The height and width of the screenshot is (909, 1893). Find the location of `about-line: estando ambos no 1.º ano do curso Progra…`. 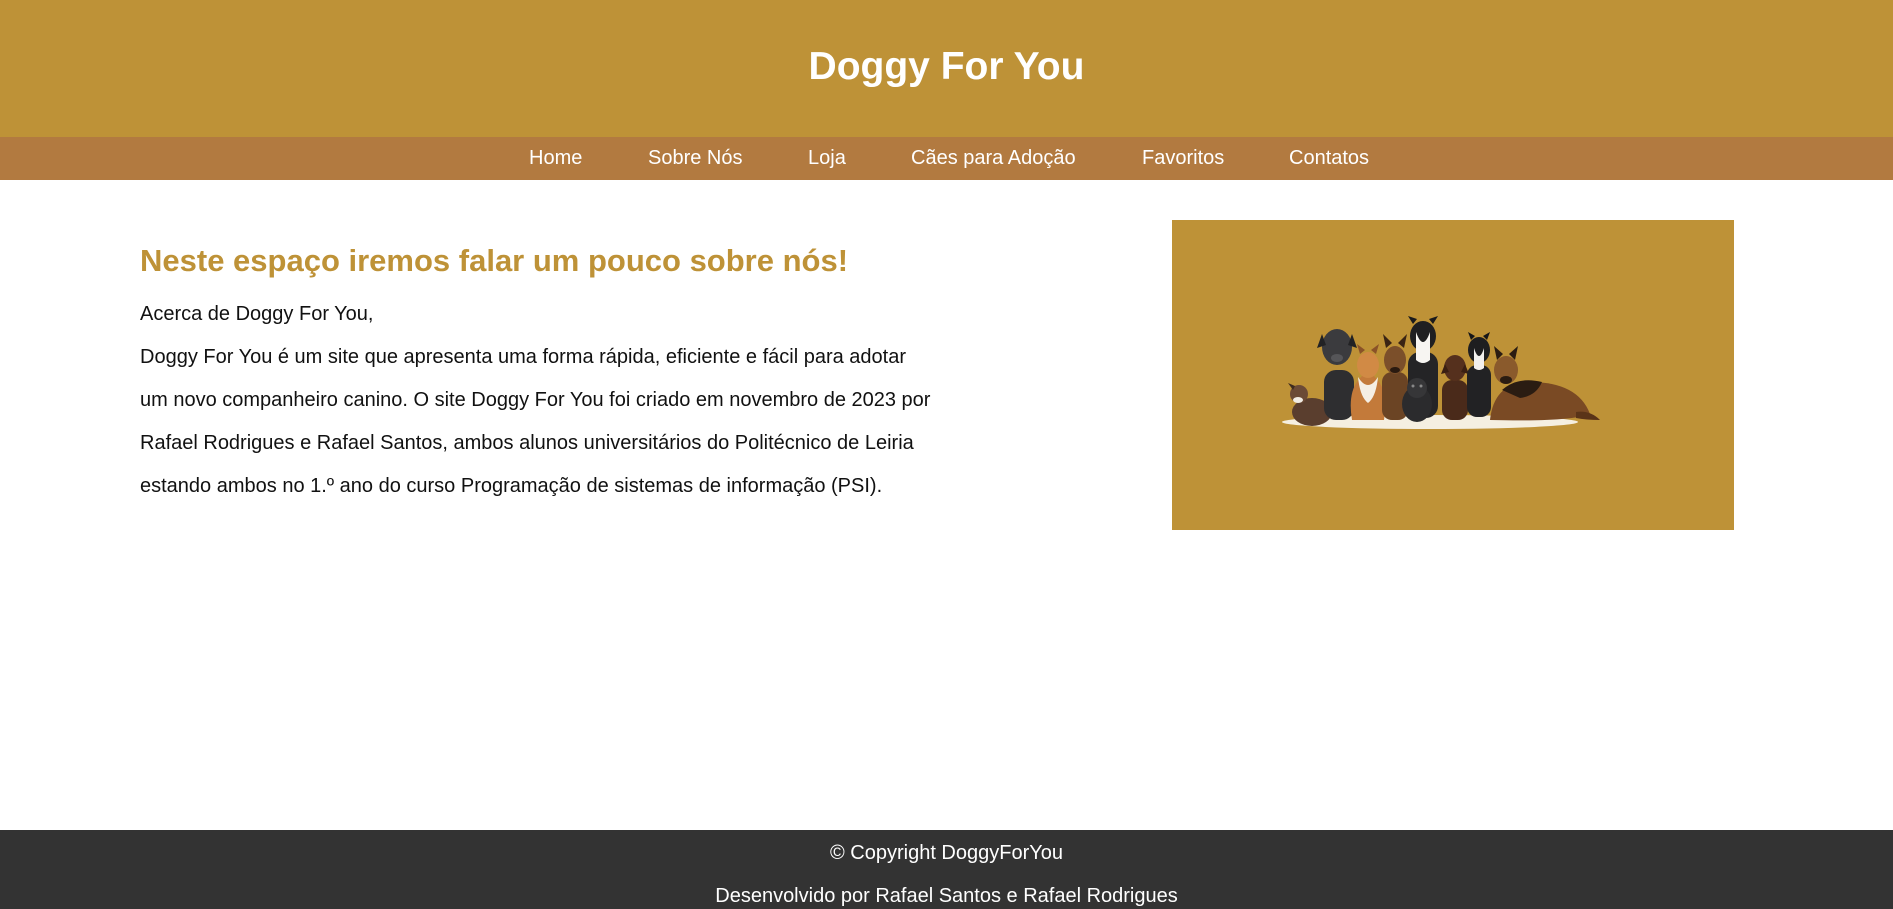

about-line: estando ambos no 1.º ano do curso Progra… is located at coordinates (511, 486).